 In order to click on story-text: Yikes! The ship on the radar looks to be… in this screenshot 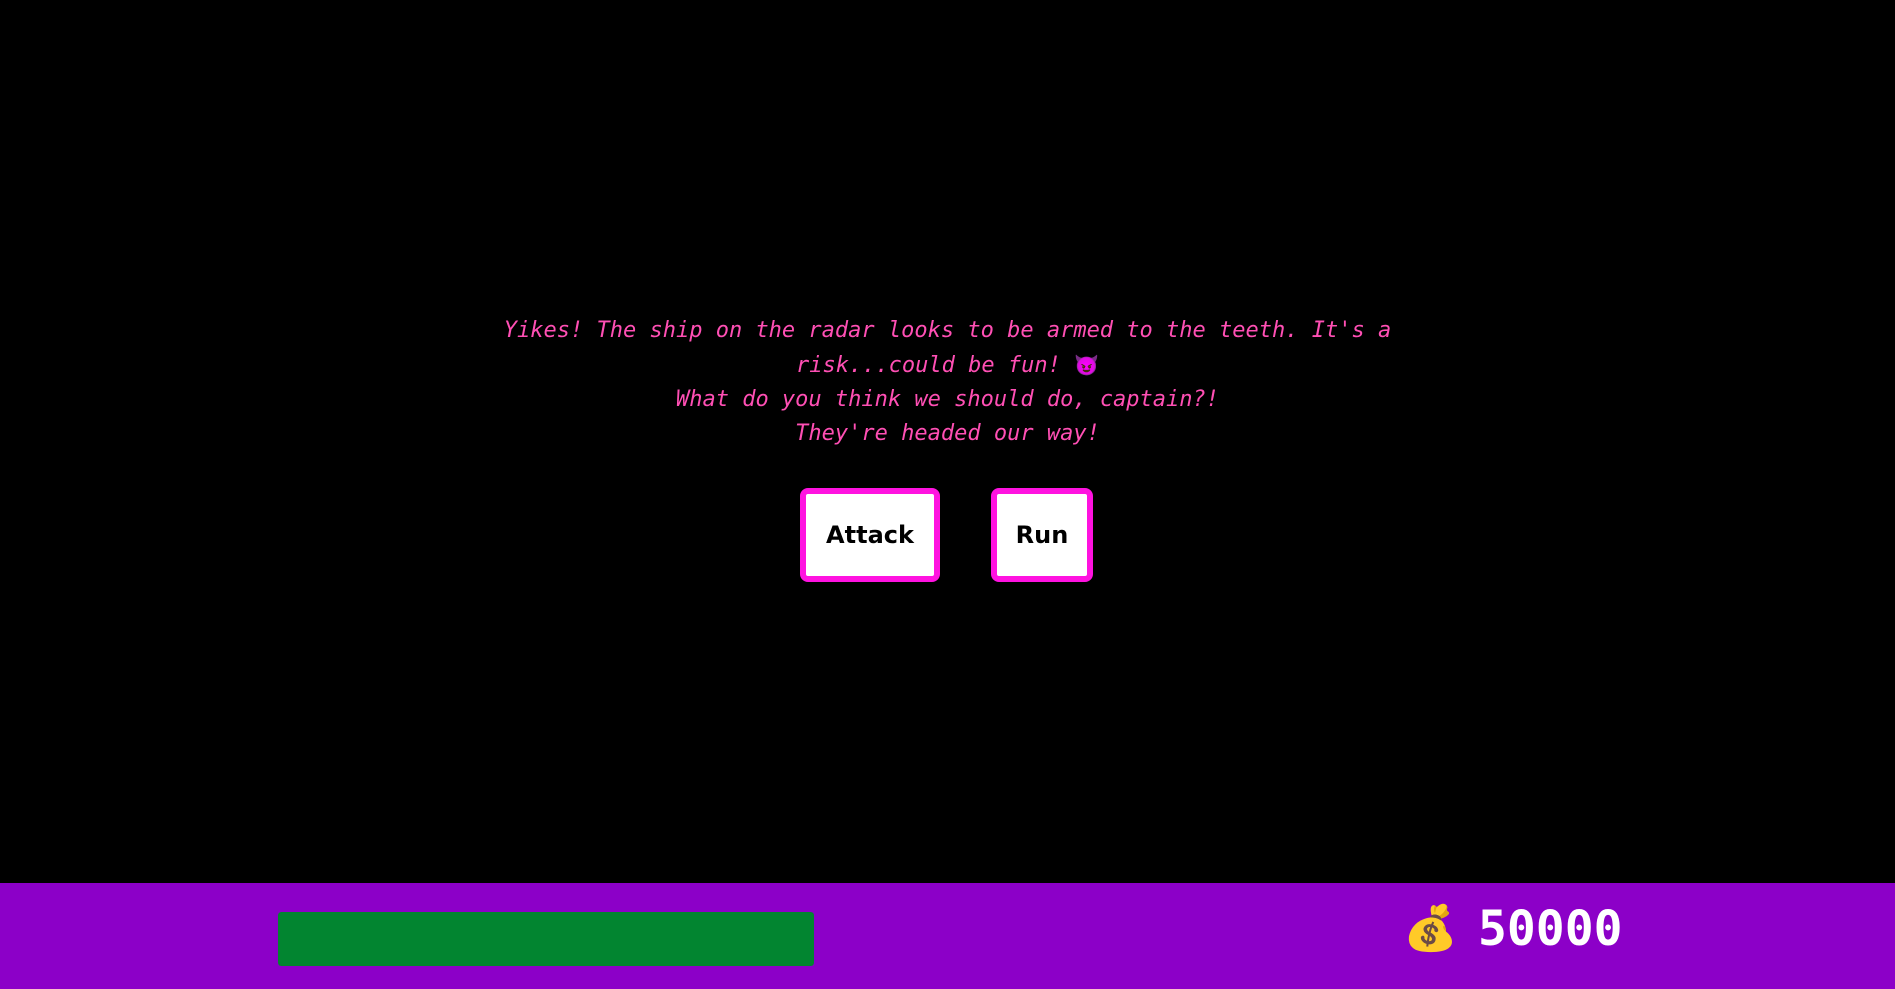, I will do `click(947, 382)`.